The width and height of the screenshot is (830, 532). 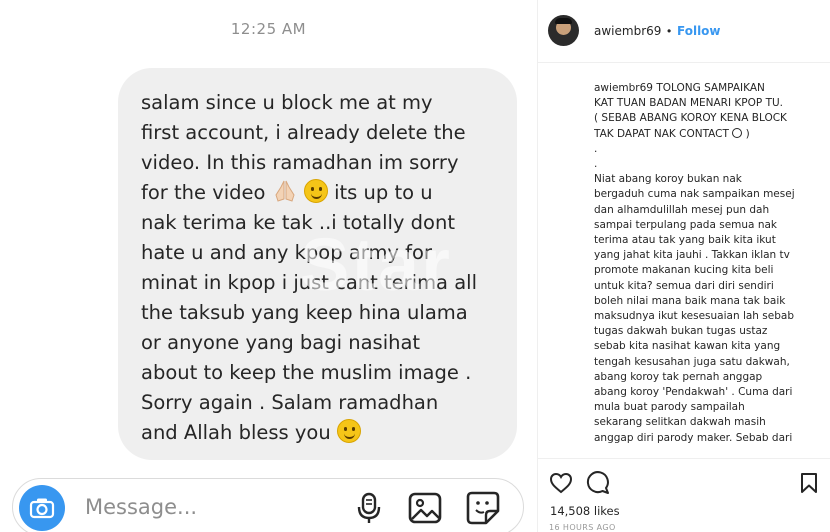 What do you see at coordinates (694, 194) in the screenshot?
I see `caption-line: bergaduh cuma nak sampaikan mesej` at bounding box center [694, 194].